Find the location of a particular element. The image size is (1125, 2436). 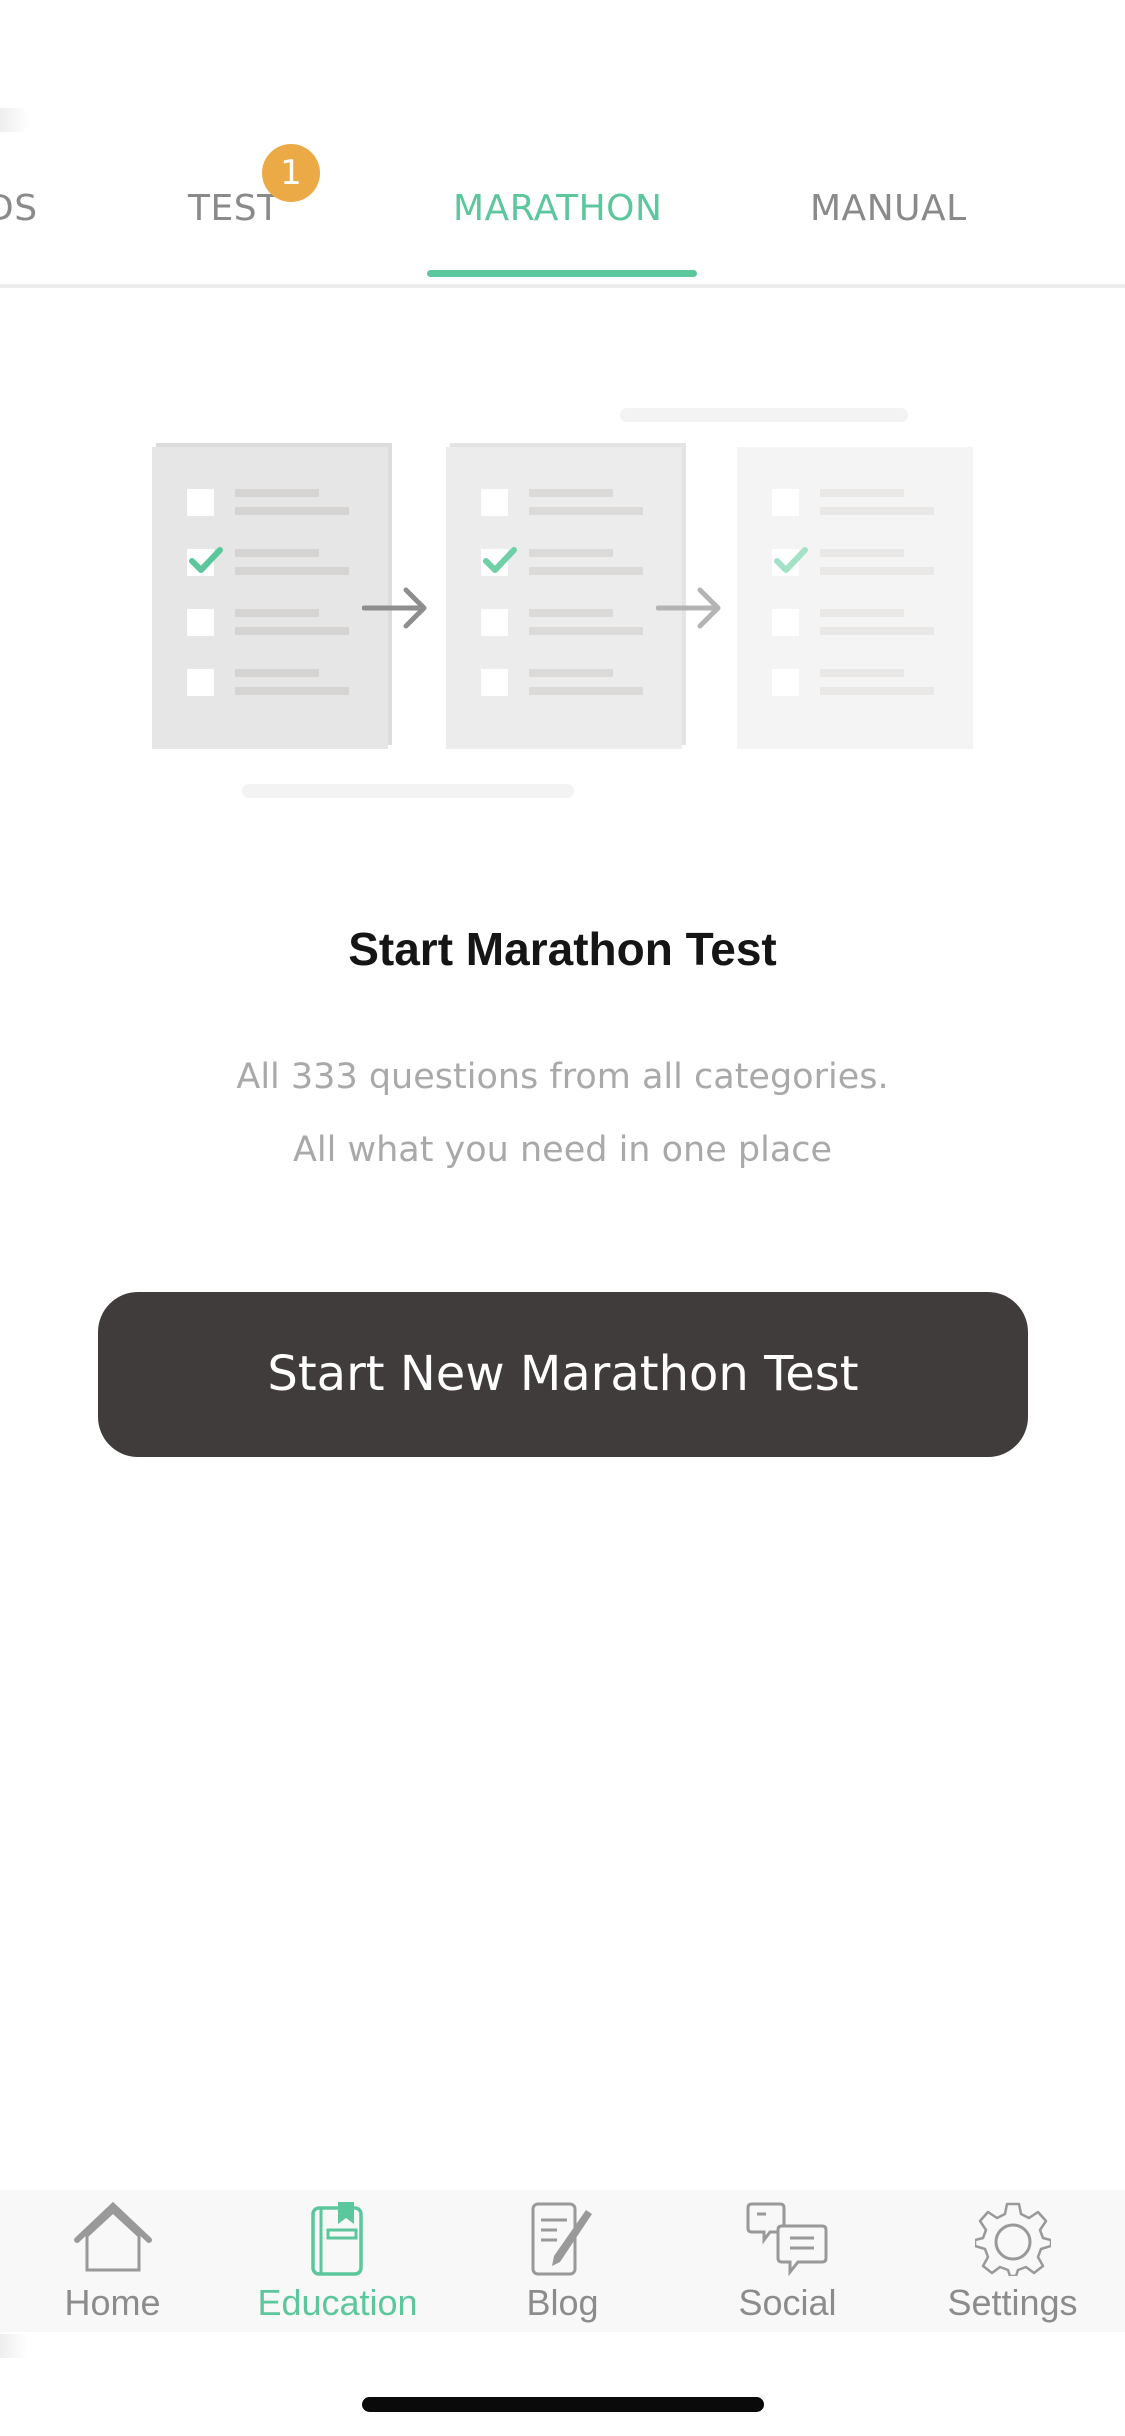

page-title: Start Marathon Test is located at coordinates (562, 949).